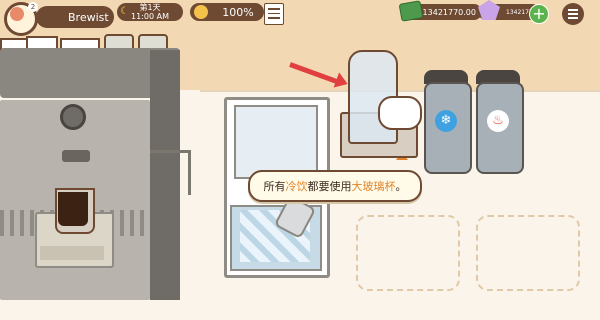 This screenshot has height=320, width=600. Describe the element at coordinates (373, 186) in the screenshot. I see `hint-highlight-large-glass: 大玻璃杯` at that location.